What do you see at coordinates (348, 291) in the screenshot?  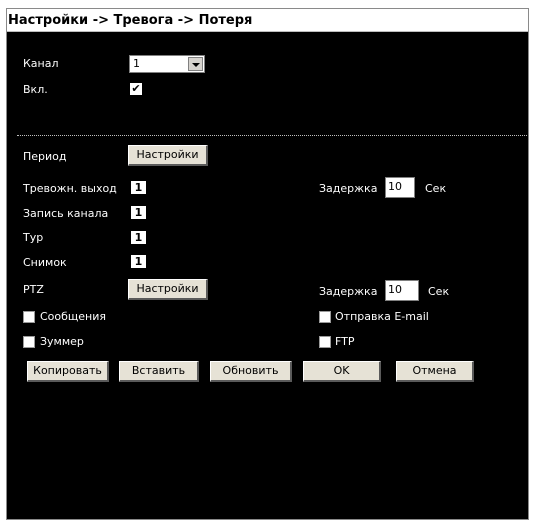 I see `ptz-delay-label: Задержка` at bounding box center [348, 291].